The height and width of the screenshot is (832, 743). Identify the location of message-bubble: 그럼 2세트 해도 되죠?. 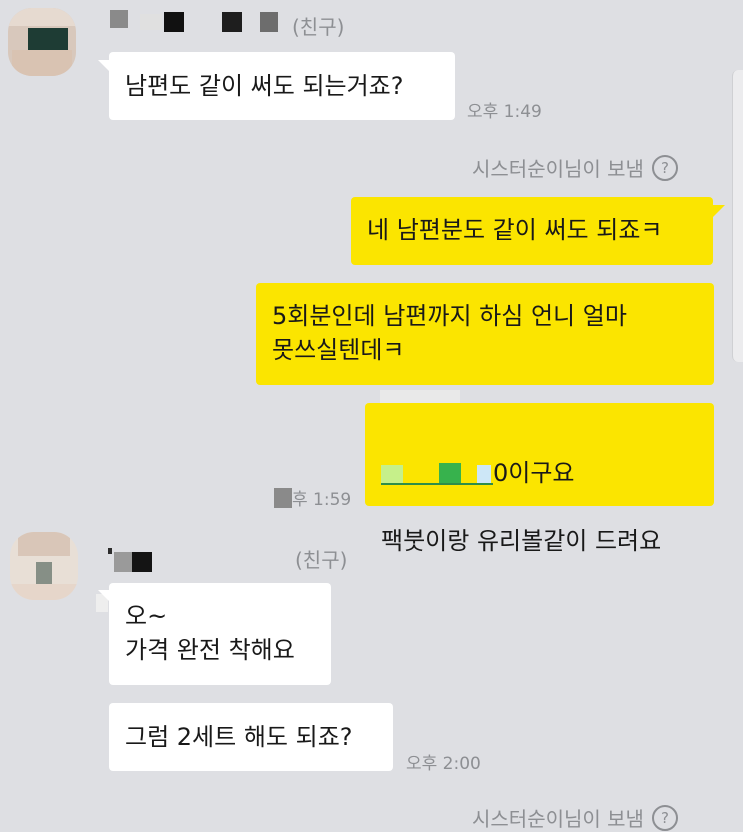
(251, 737).